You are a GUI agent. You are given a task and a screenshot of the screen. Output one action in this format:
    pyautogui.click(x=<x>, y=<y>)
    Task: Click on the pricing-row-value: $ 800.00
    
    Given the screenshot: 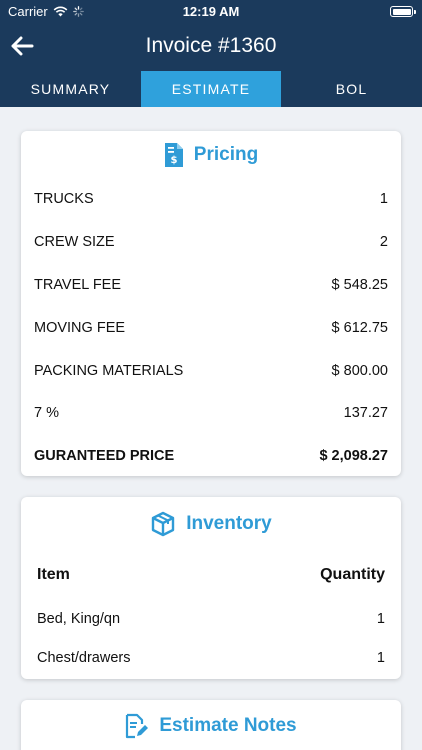 What is the action you would take?
    pyautogui.click(x=359, y=370)
    